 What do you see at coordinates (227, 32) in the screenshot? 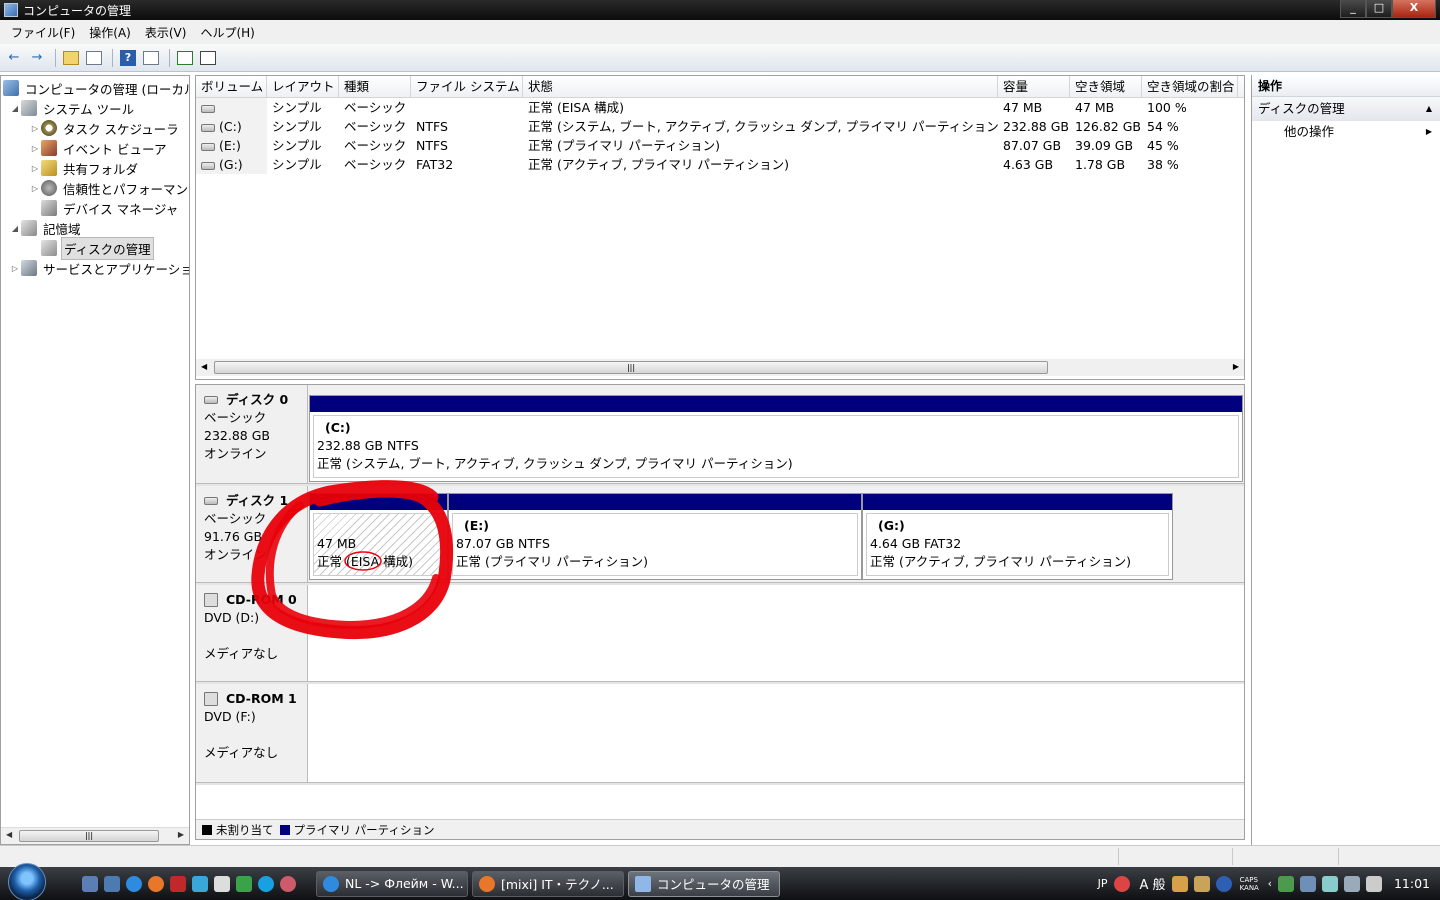
I see `menu-help: ヘルプ(H)` at bounding box center [227, 32].